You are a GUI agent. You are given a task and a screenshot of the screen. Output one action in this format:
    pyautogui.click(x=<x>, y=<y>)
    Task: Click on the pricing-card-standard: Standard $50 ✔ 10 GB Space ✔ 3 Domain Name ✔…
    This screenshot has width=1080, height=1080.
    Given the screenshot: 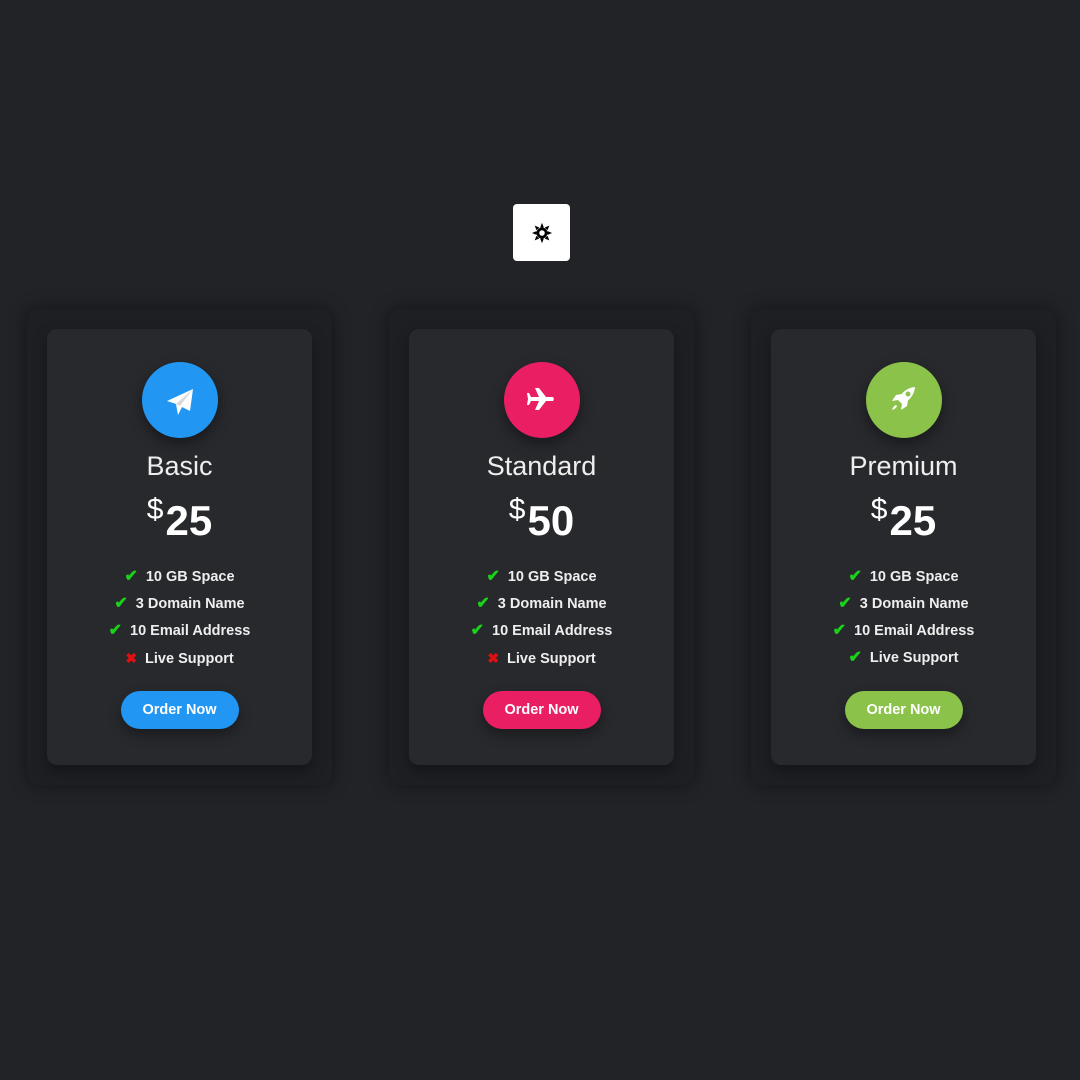 What is the action you would take?
    pyautogui.click(x=541, y=547)
    